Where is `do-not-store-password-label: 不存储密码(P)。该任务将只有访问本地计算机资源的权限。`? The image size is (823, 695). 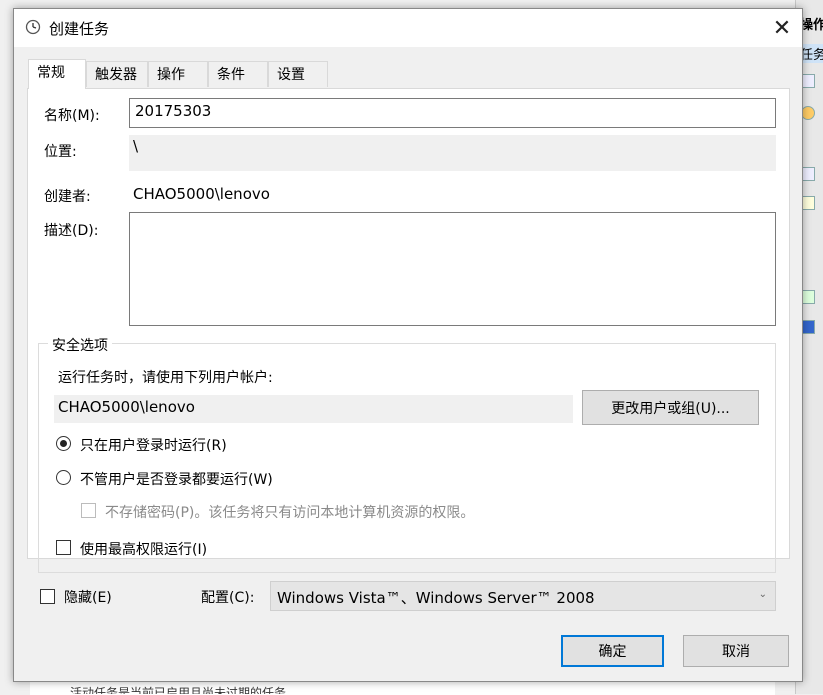
do-not-store-password-label: 不存储密码(P)。该任务将只有访问本地计算机资源的权限。 is located at coordinates (290, 513).